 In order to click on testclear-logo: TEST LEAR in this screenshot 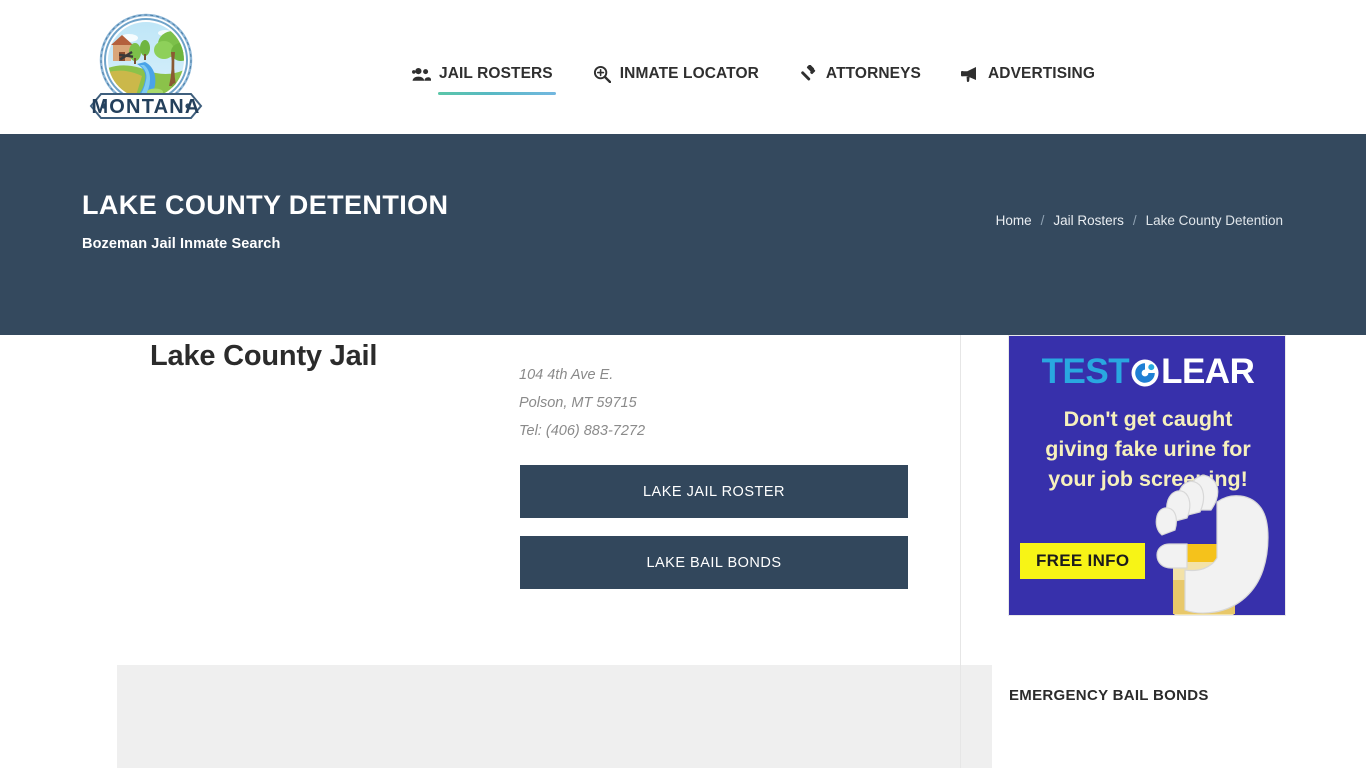, I will do `click(1147, 372)`.